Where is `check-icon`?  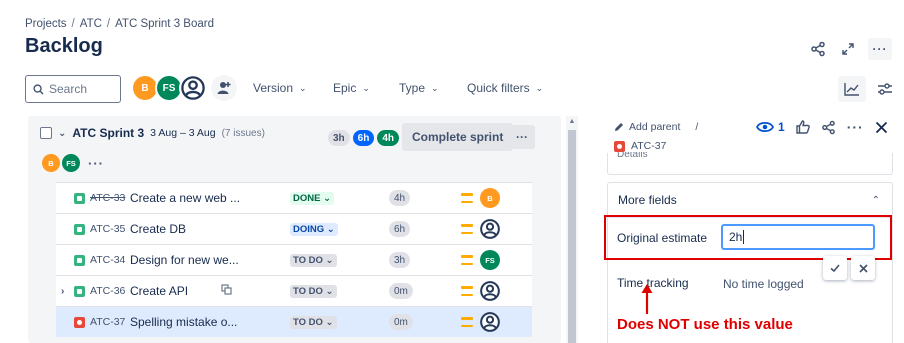 check-icon is located at coordinates (835, 268).